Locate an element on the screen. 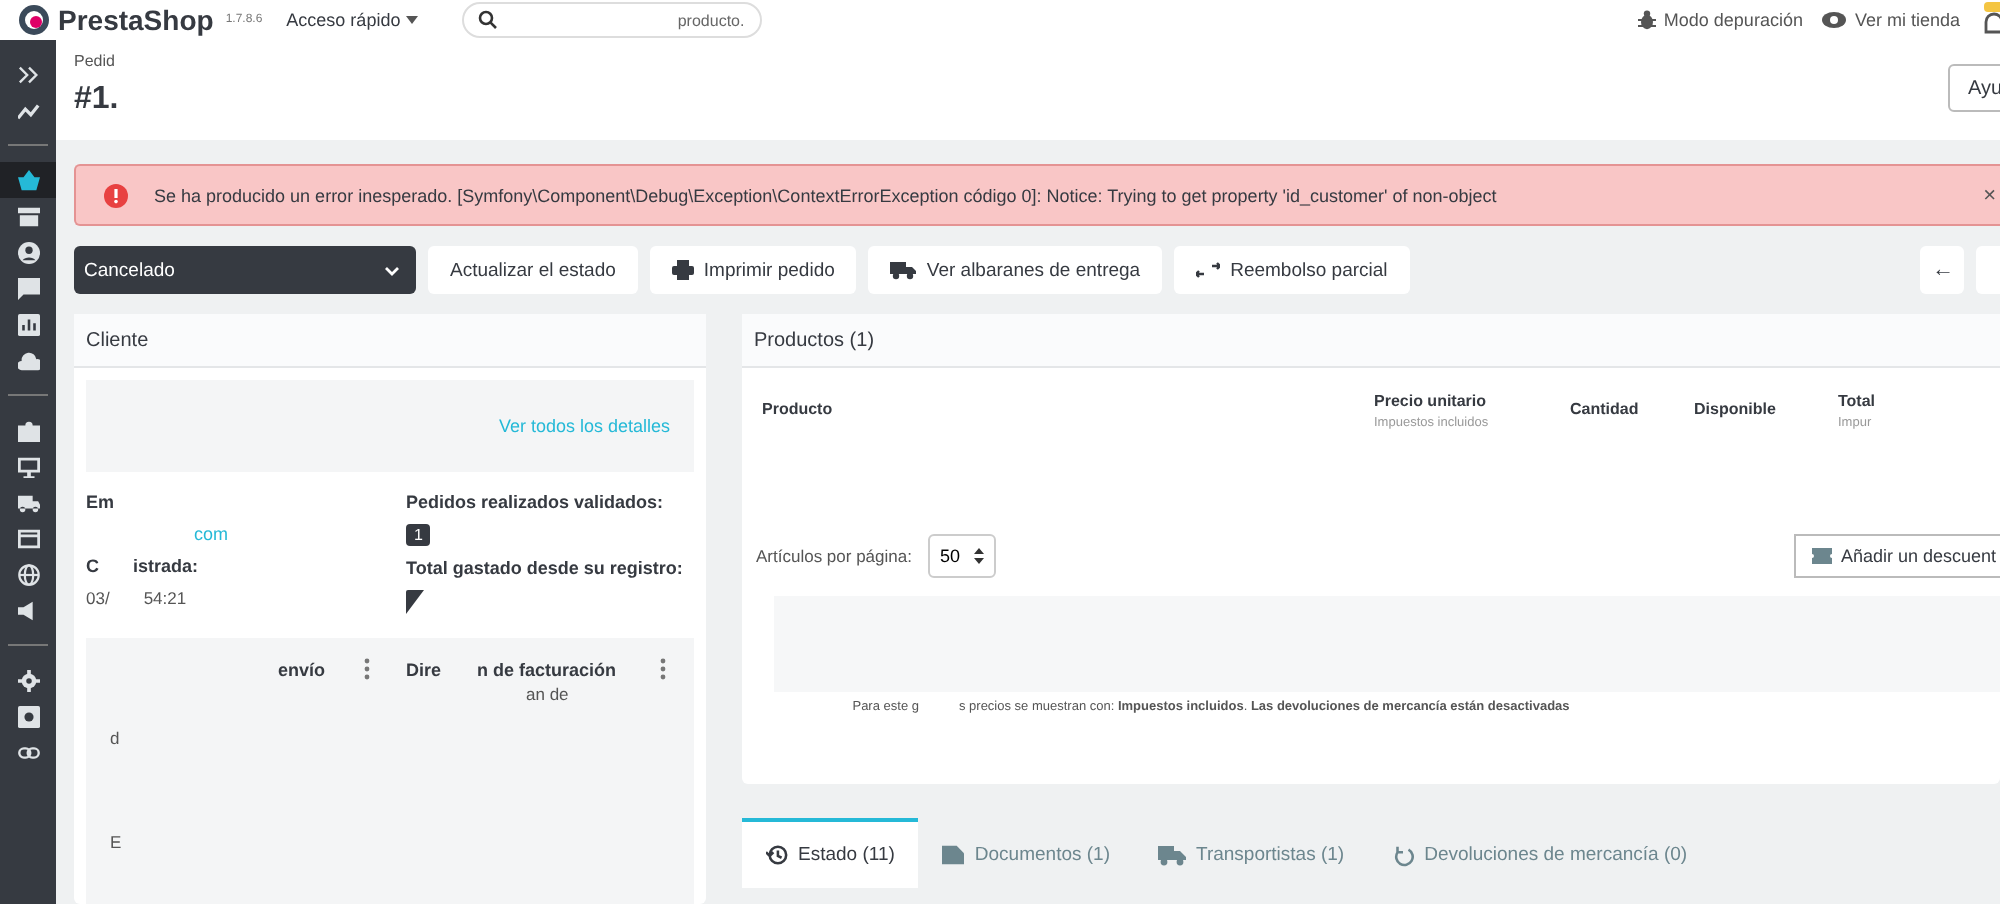 Image resolution: width=2000 pixels, height=904 pixels. update-status-button: Actualizar el estado is located at coordinates (533, 270).